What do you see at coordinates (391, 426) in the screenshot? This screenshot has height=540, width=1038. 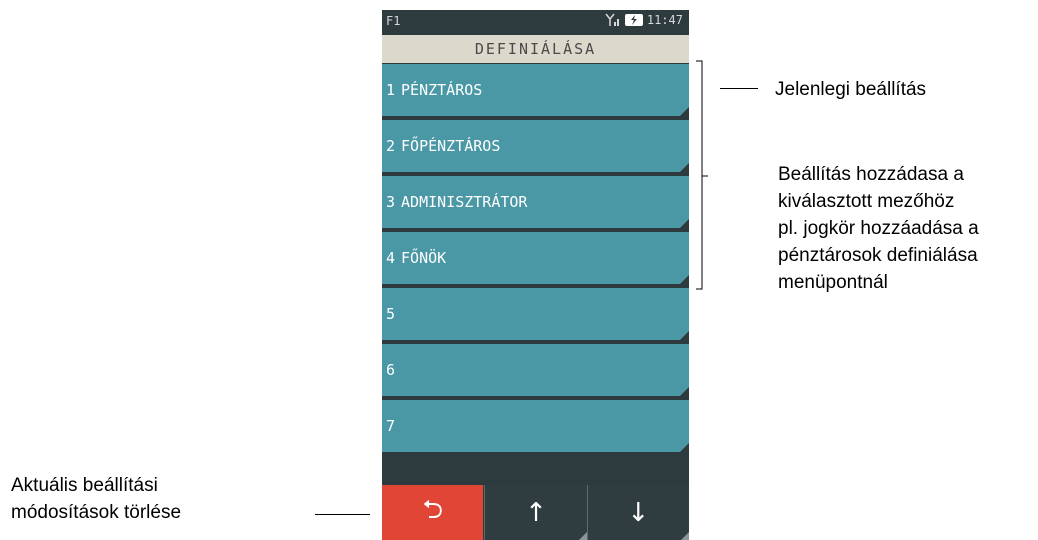 I see `item-number: 7` at bounding box center [391, 426].